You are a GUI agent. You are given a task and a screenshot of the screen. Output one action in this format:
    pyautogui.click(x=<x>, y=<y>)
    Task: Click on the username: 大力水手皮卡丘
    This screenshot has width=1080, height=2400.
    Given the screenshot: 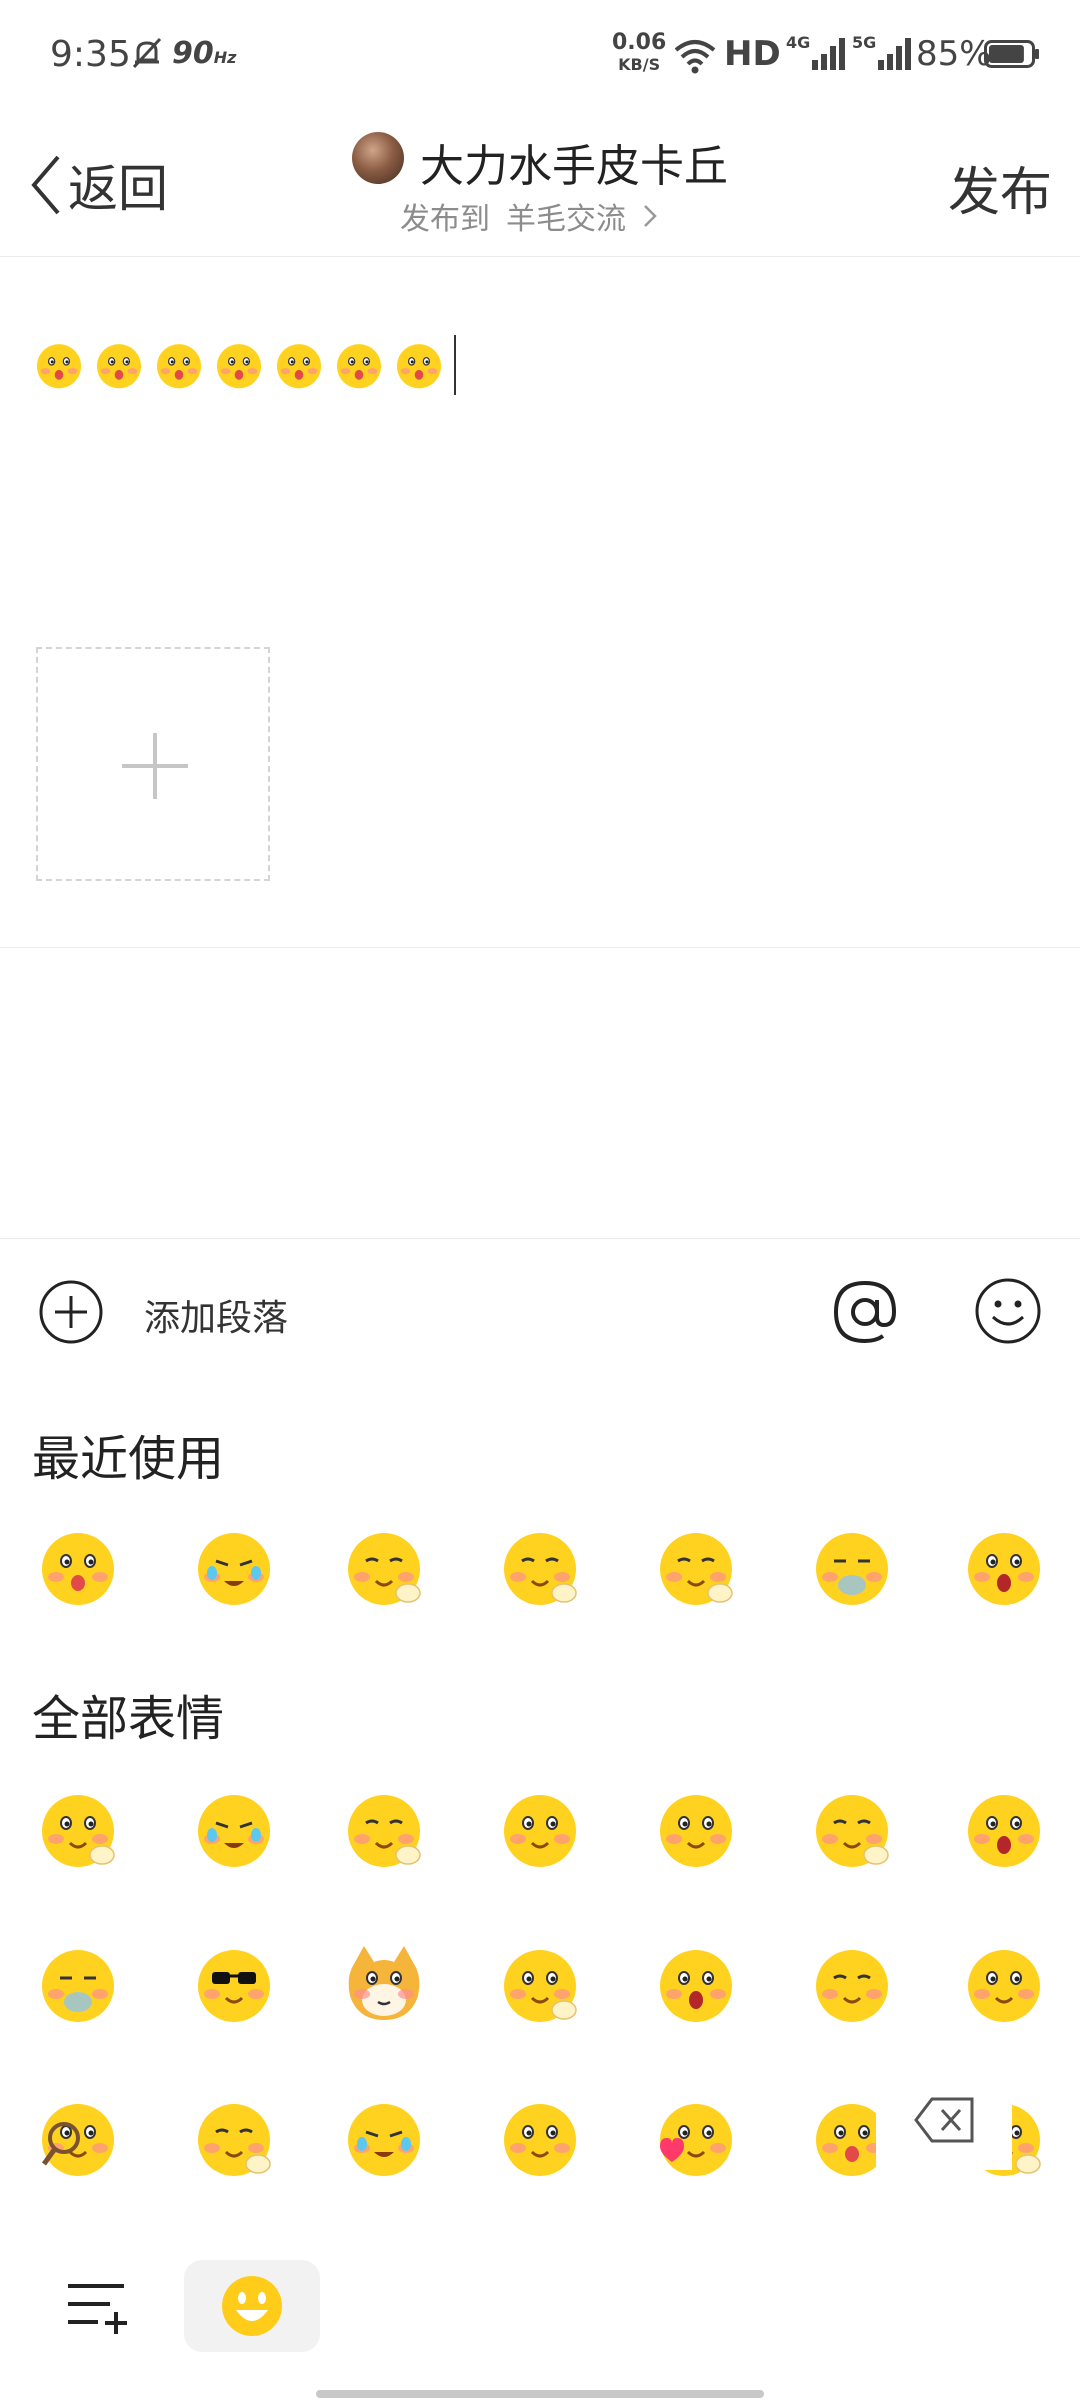 What is the action you would take?
    pyautogui.click(x=574, y=166)
    